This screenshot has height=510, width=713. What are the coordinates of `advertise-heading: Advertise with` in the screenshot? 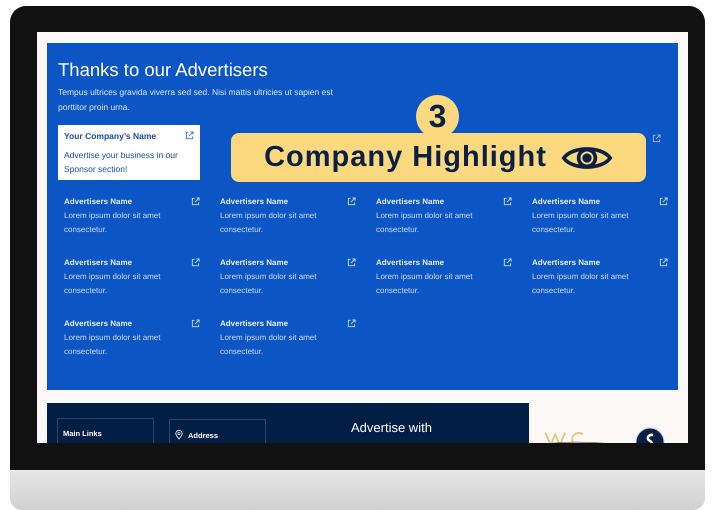 It's located at (391, 427).